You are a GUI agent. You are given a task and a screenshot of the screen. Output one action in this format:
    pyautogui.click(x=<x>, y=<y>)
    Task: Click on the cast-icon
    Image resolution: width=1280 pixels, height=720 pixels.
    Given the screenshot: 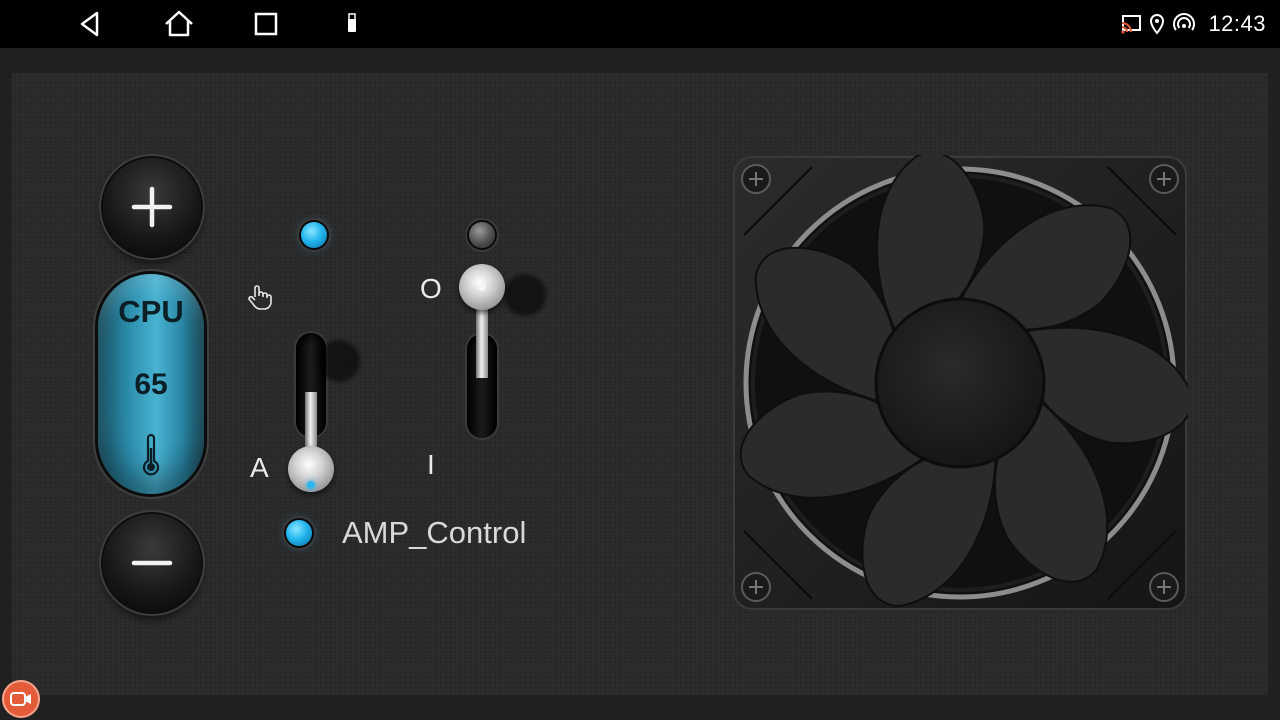 What is the action you would take?
    pyautogui.click(x=1131, y=24)
    